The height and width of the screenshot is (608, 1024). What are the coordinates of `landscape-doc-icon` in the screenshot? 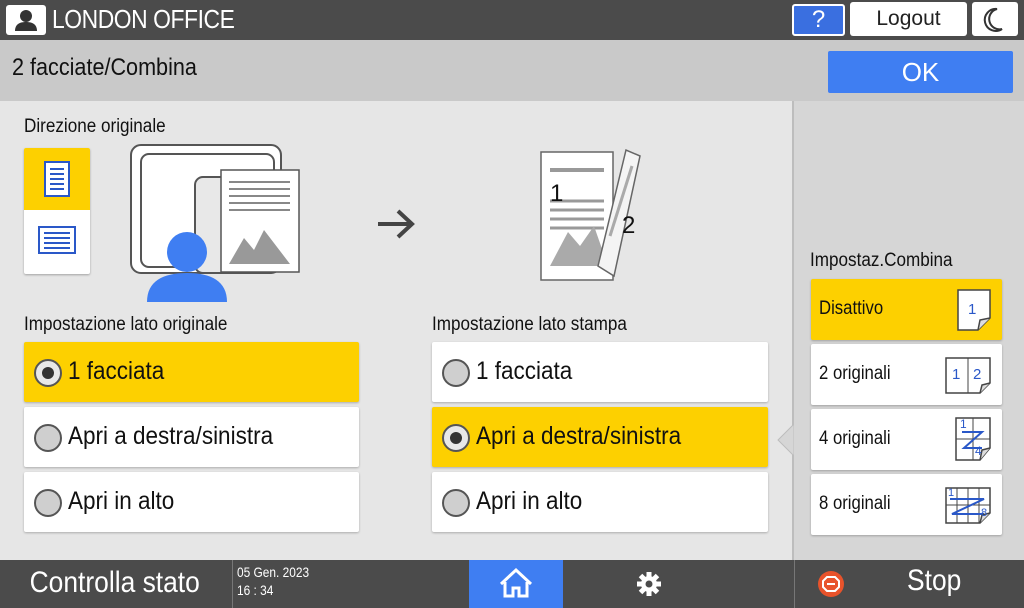 It's located at (57, 240).